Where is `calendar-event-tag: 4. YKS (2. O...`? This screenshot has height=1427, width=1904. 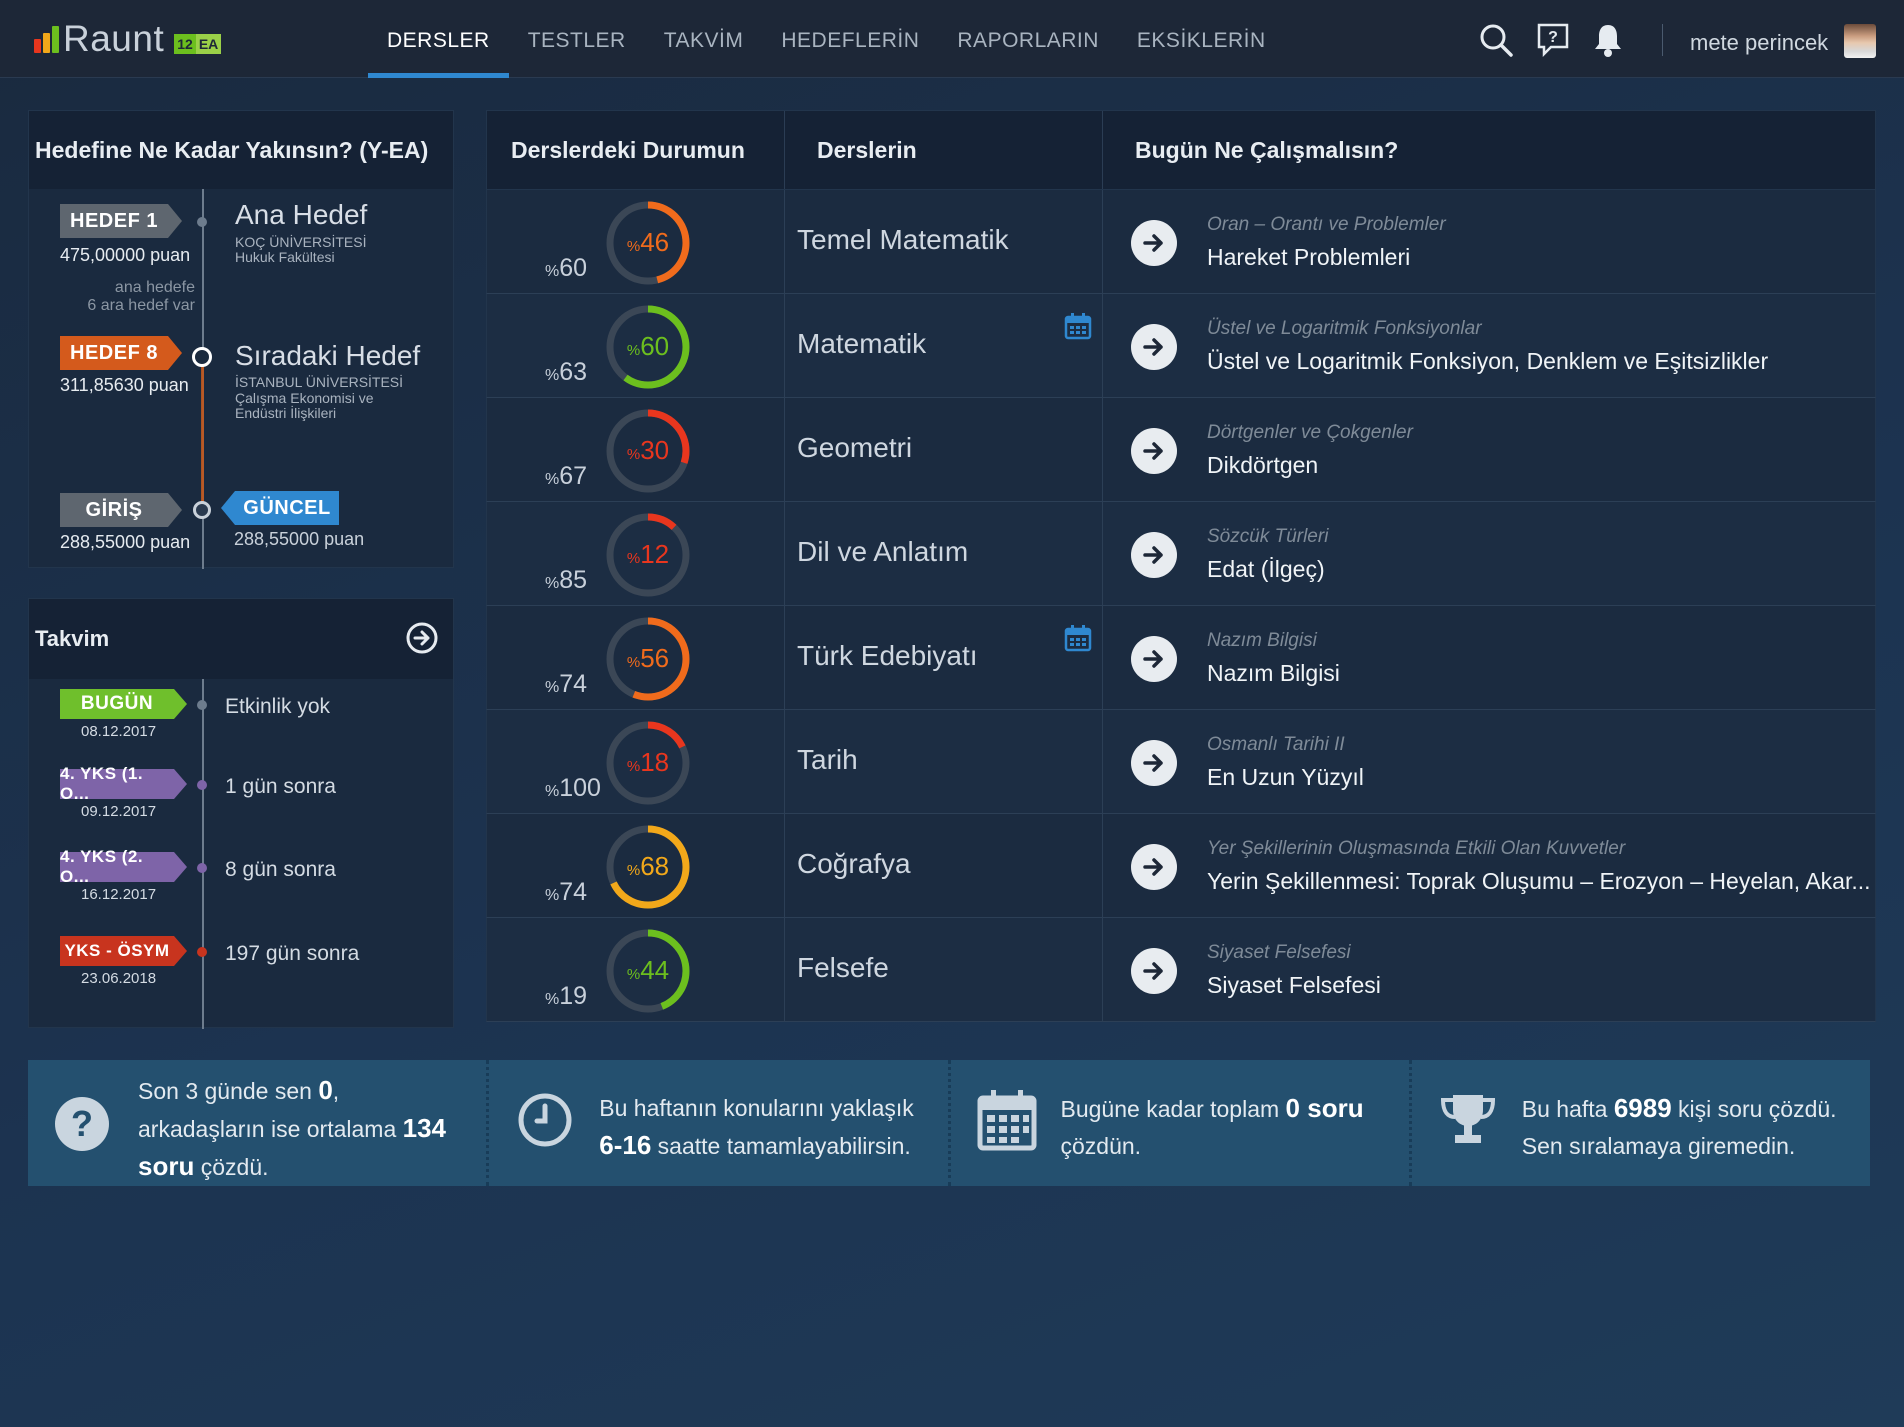
calendar-event-tag: 4. YKS (2. O... is located at coordinates (117, 866).